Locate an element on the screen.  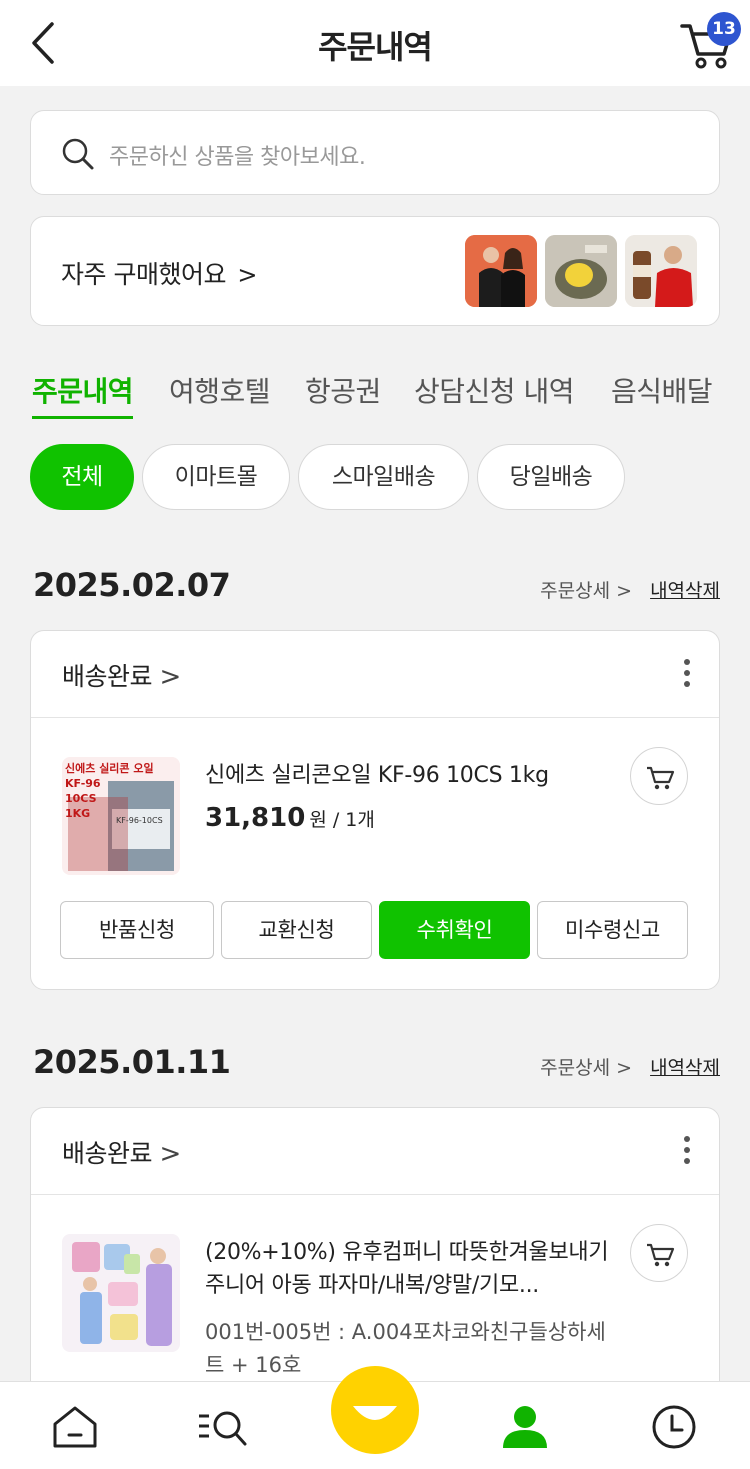
image-text-viscosity: 10CS is located at coordinates (81, 798).